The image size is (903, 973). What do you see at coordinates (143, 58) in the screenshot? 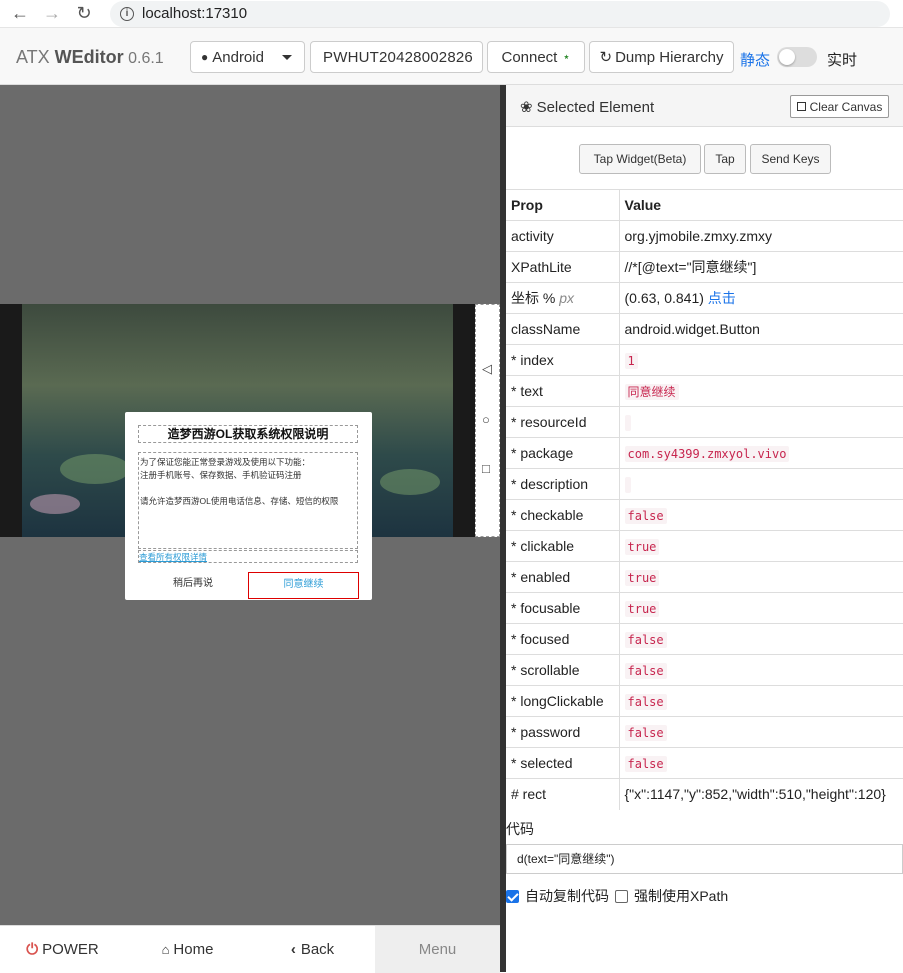
I see `app-version: 0.6.1` at bounding box center [143, 58].